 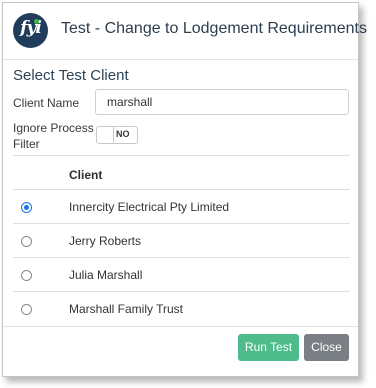 I want to click on close-button: Close, so click(x=326, y=347).